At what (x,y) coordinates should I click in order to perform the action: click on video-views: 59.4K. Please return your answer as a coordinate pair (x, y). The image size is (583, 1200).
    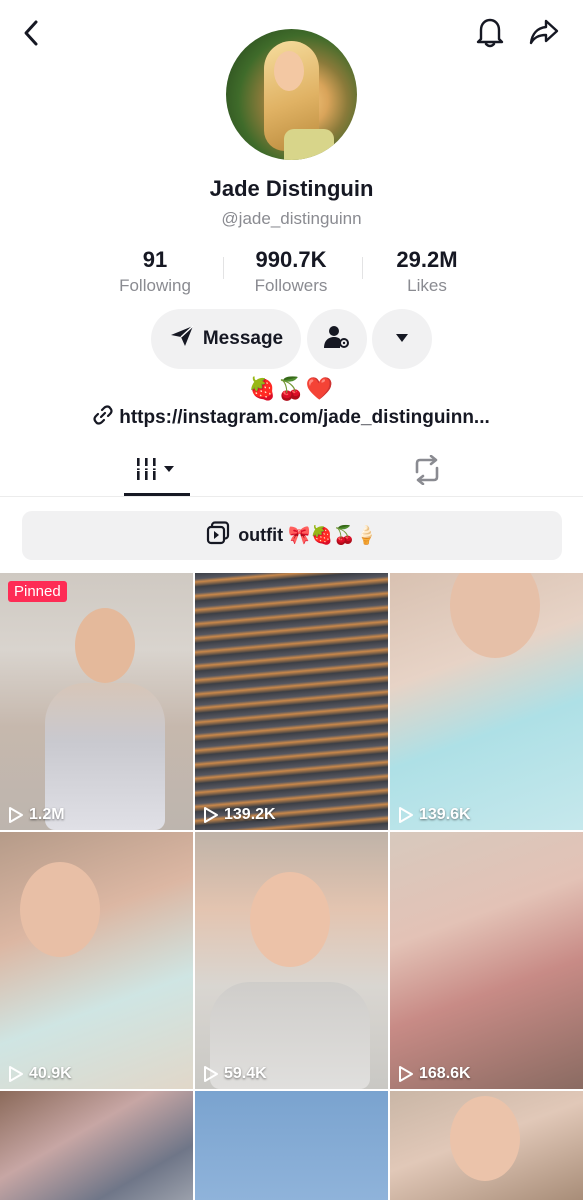
    Looking at the image, I should click on (235, 1074).